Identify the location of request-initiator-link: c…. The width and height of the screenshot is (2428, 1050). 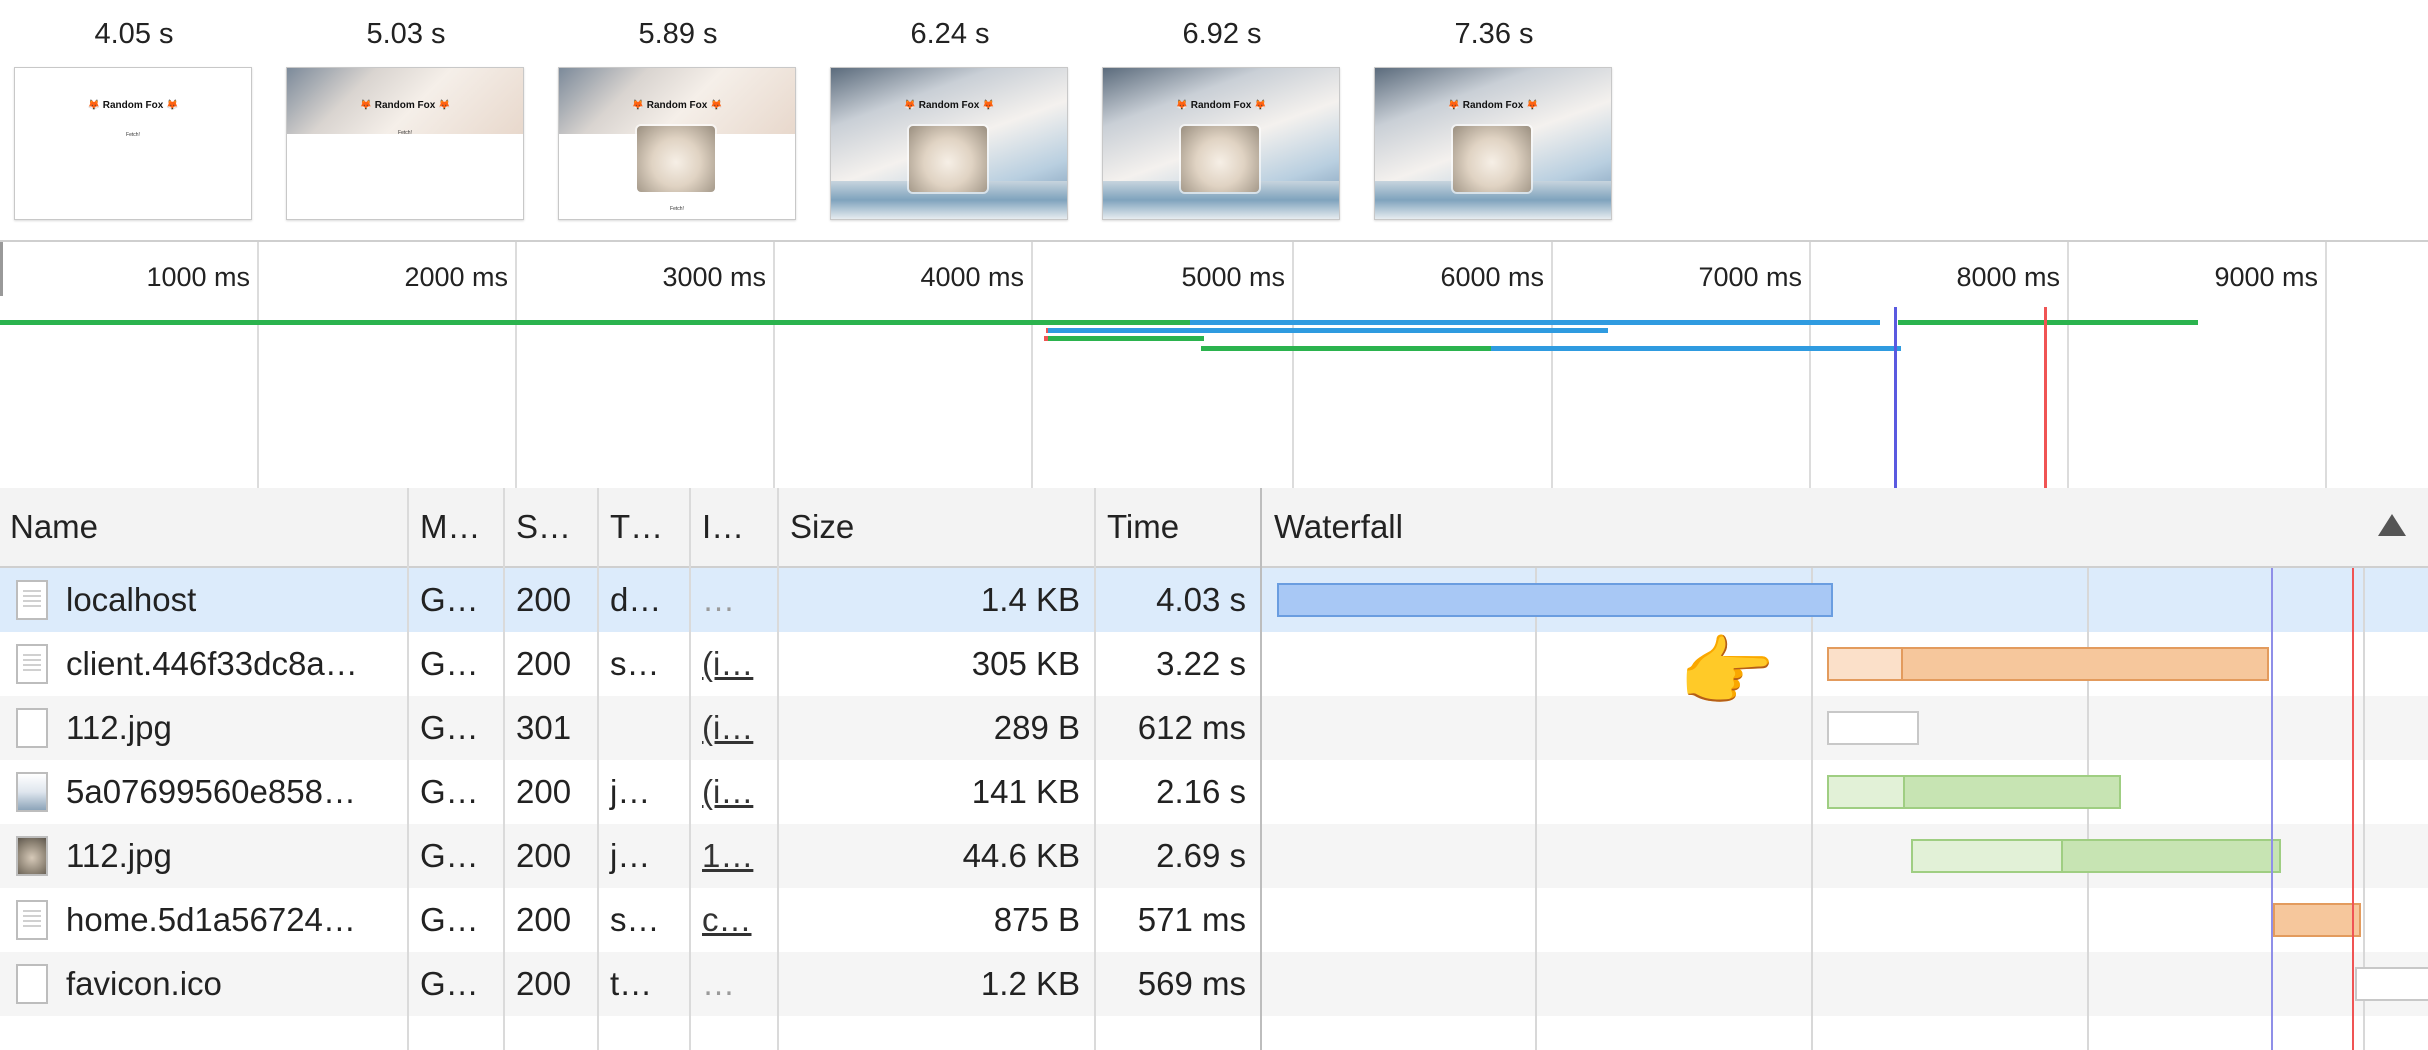
(734, 920).